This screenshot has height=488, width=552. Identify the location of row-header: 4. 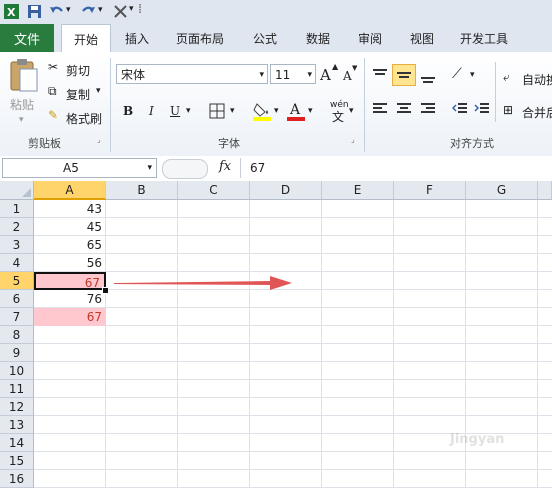
(17, 263).